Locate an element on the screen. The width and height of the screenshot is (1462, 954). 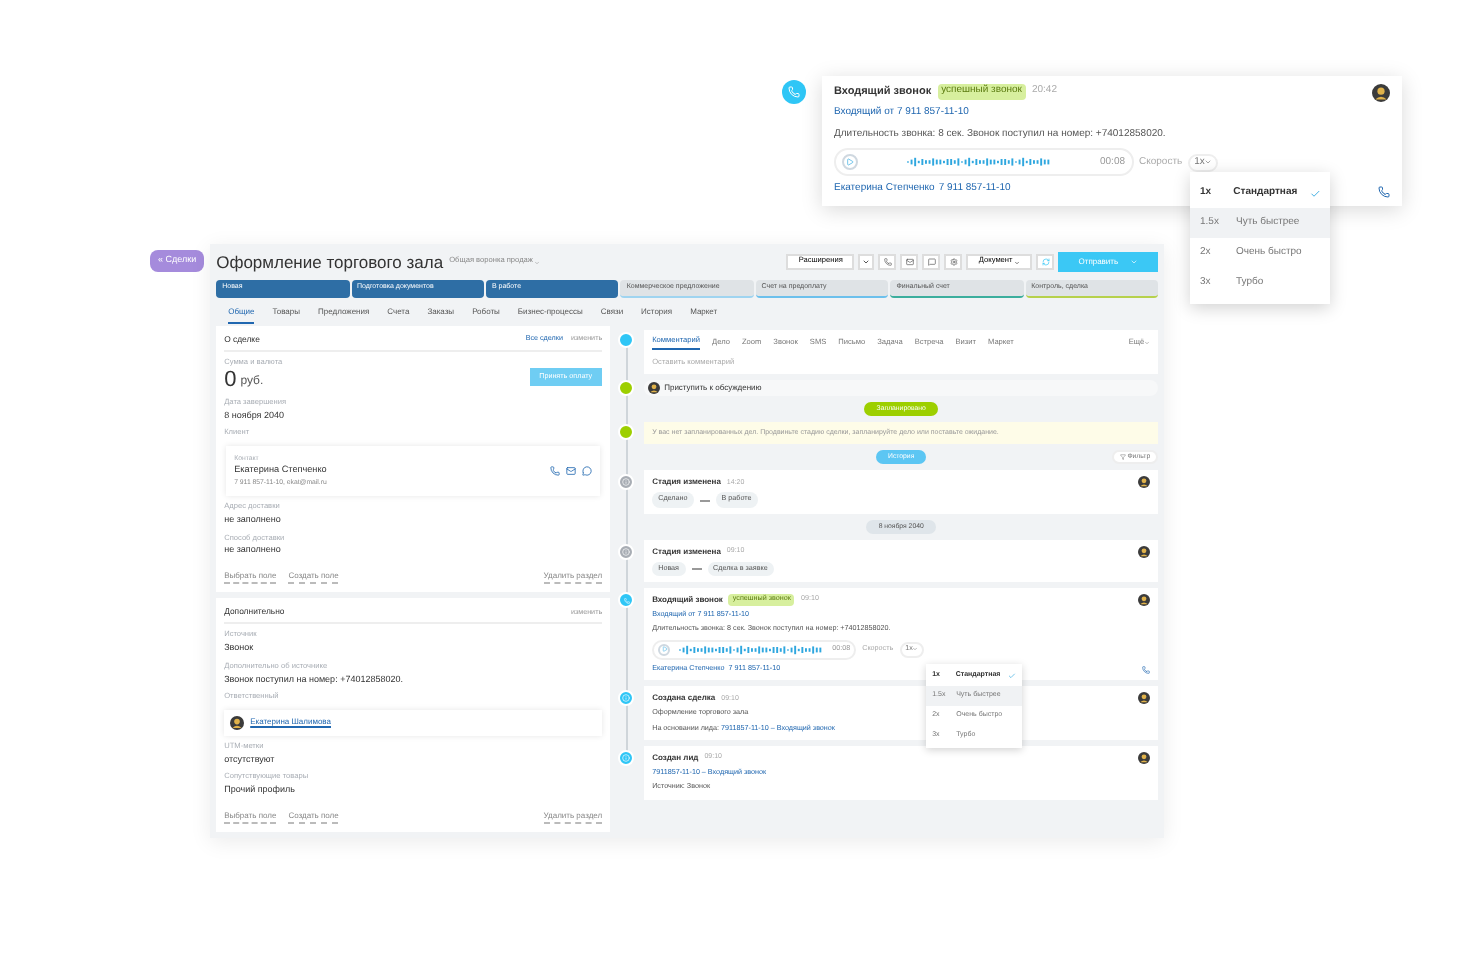
amount: 0 is located at coordinates (230, 380).